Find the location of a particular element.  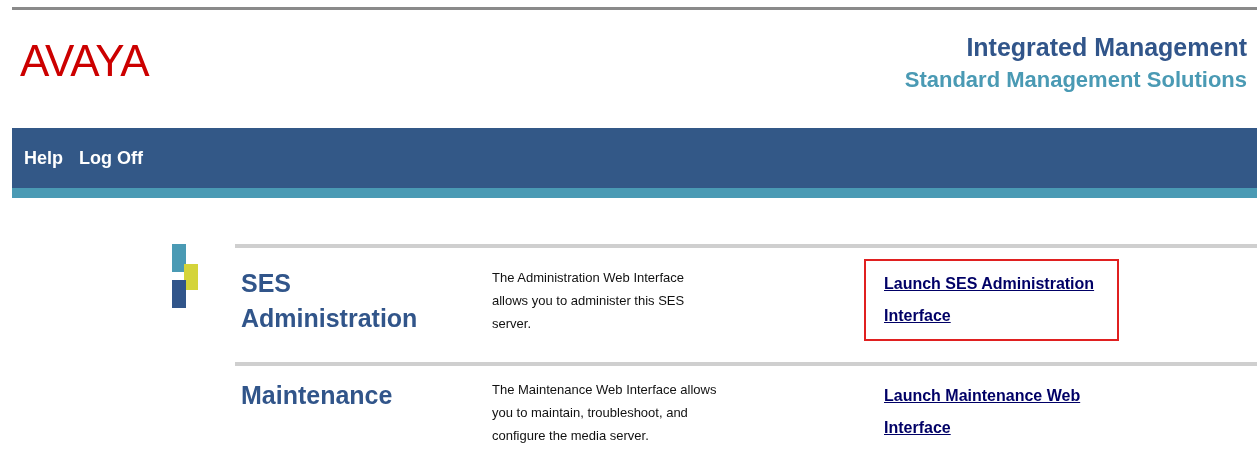

launch-link: Launch Maintenance Web Interface is located at coordinates (991, 412).